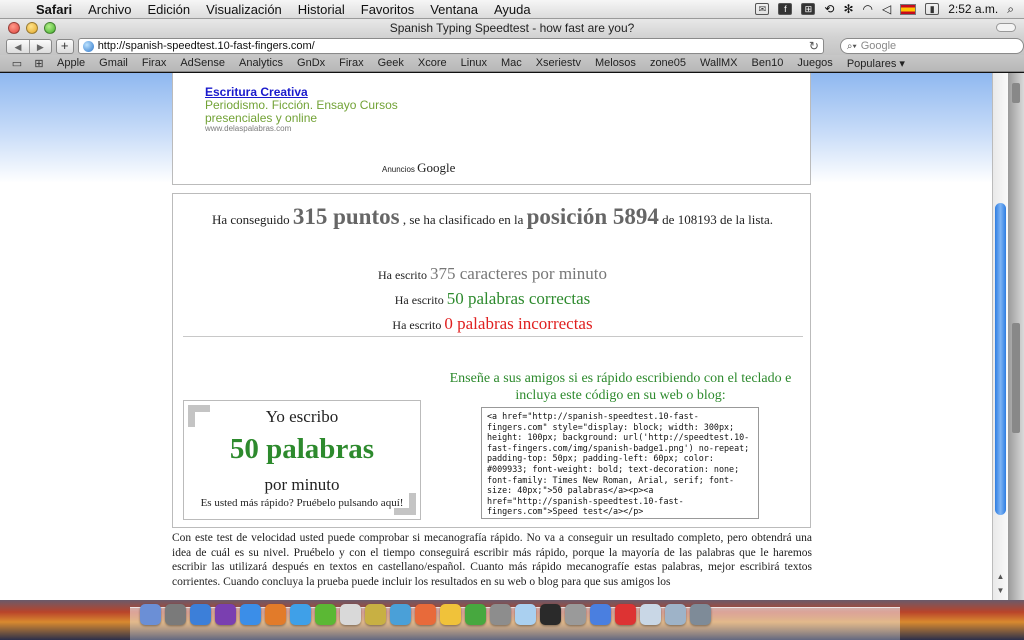  Describe the element at coordinates (493, 336) in the screenshot. I see `divider` at that location.